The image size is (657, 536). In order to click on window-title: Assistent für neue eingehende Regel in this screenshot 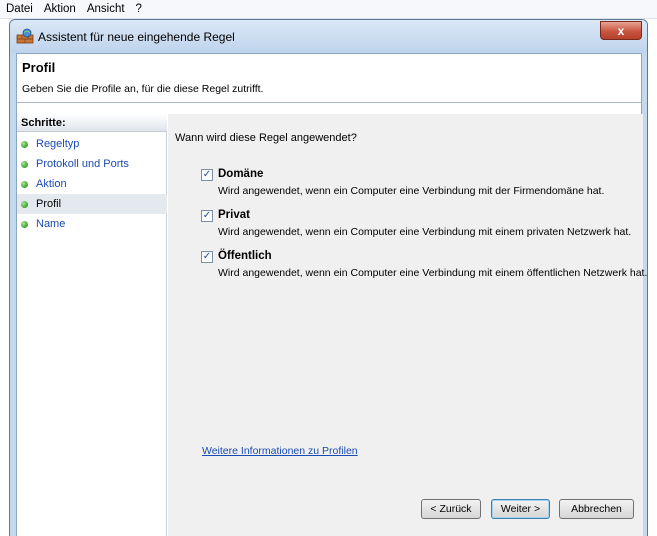, I will do `click(136, 37)`.